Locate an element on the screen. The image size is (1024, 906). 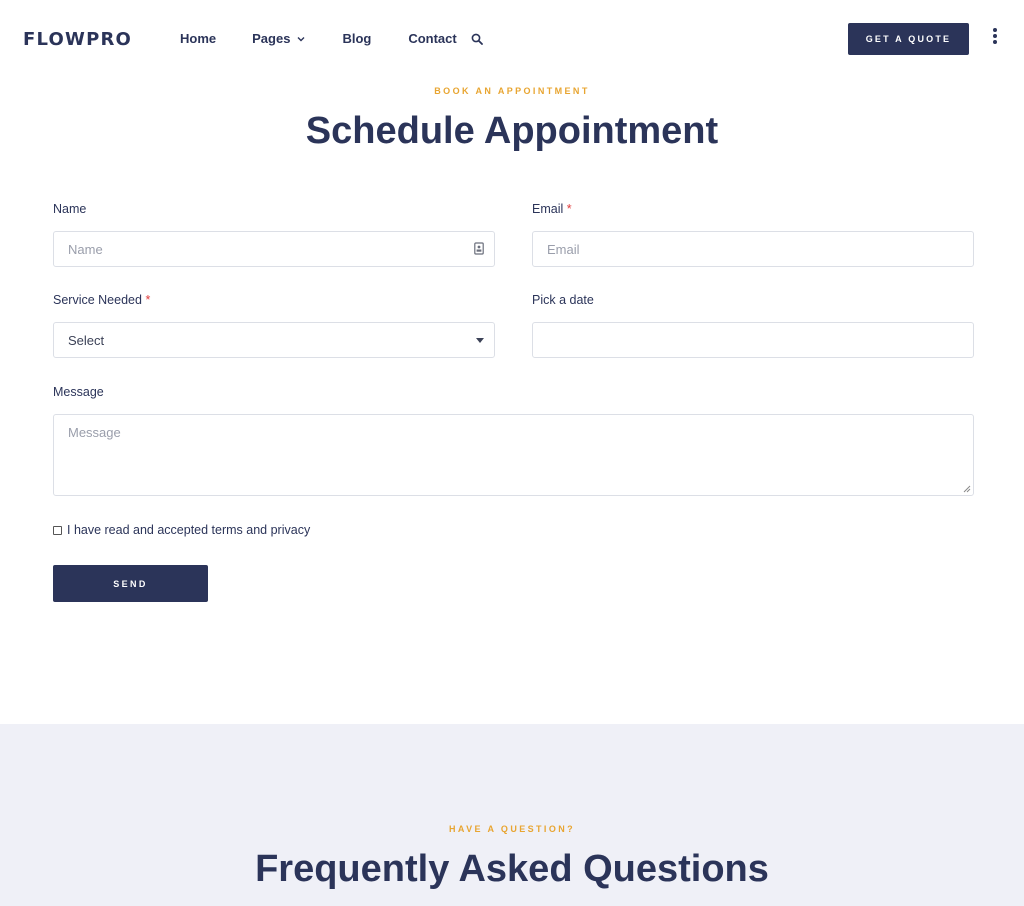
service-label-text: Service Needed is located at coordinates (97, 300).